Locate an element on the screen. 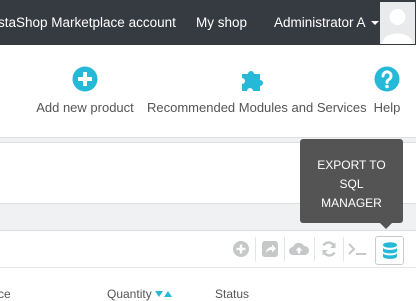 Image resolution: width=416 pixels, height=301 pixels. share-action is located at coordinates (270, 249).